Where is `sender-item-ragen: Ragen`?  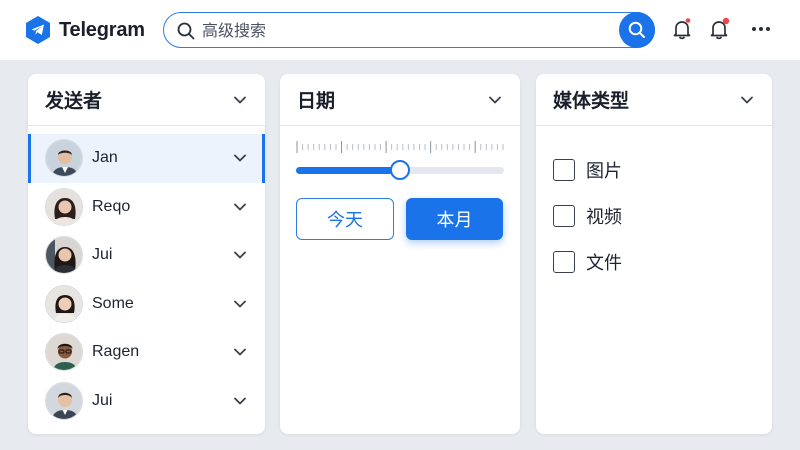 sender-item-ragen: Ragen is located at coordinates (146, 352).